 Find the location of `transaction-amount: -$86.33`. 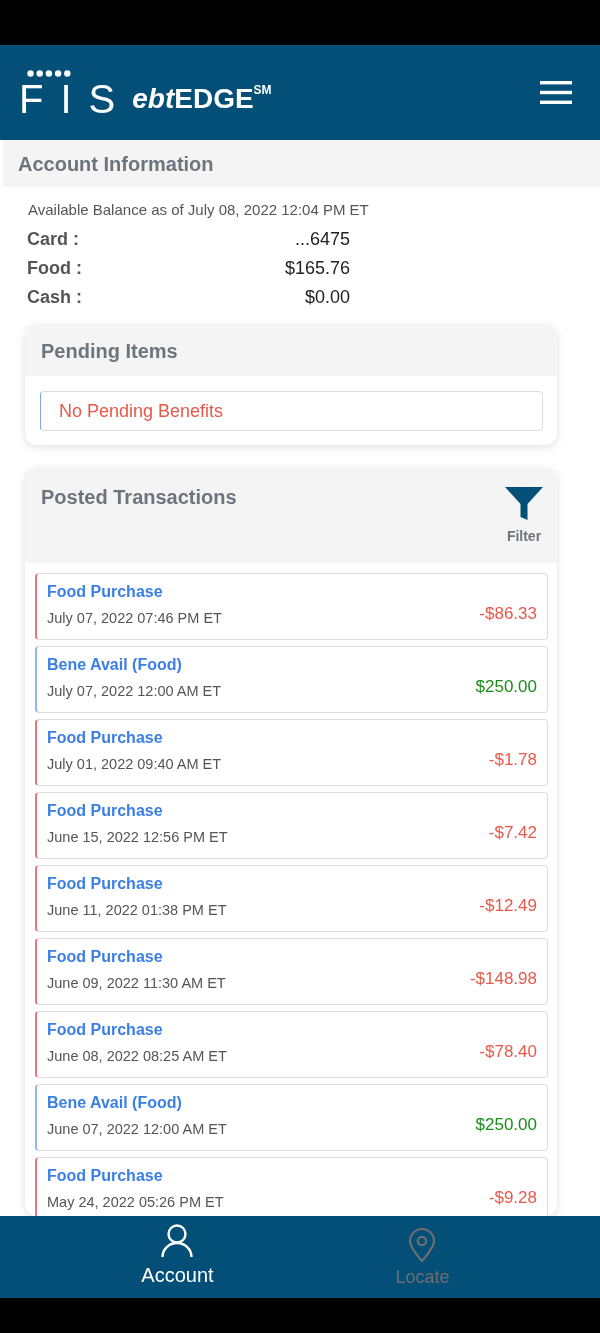

transaction-amount: -$86.33 is located at coordinates (508, 614).